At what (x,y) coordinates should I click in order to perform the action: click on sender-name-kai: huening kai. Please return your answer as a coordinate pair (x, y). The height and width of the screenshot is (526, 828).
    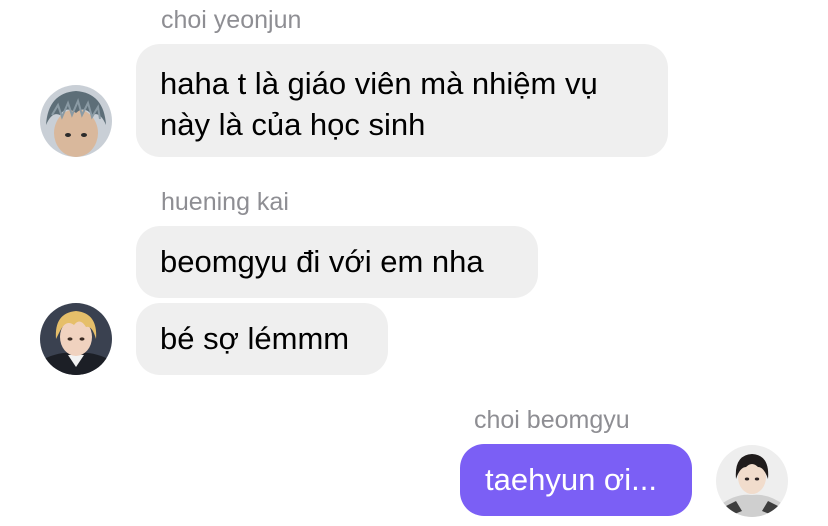
    Looking at the image, I should click on (225, 202).